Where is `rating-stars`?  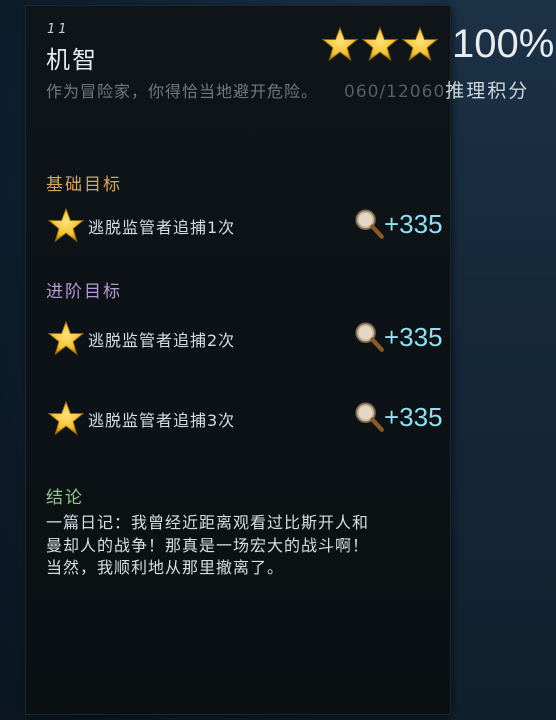
rating-stars is located at coordinates (380, 44).